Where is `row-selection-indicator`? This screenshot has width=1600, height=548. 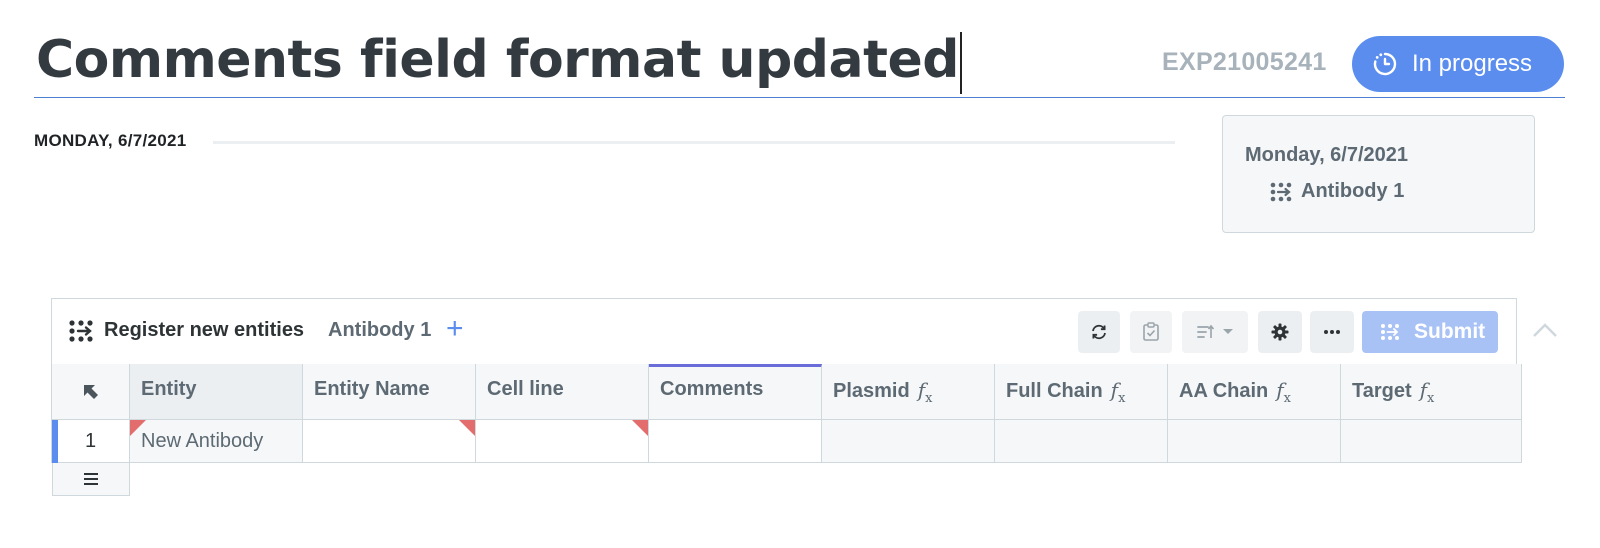
row-selection-indicator is located at coordinates (55, 441).